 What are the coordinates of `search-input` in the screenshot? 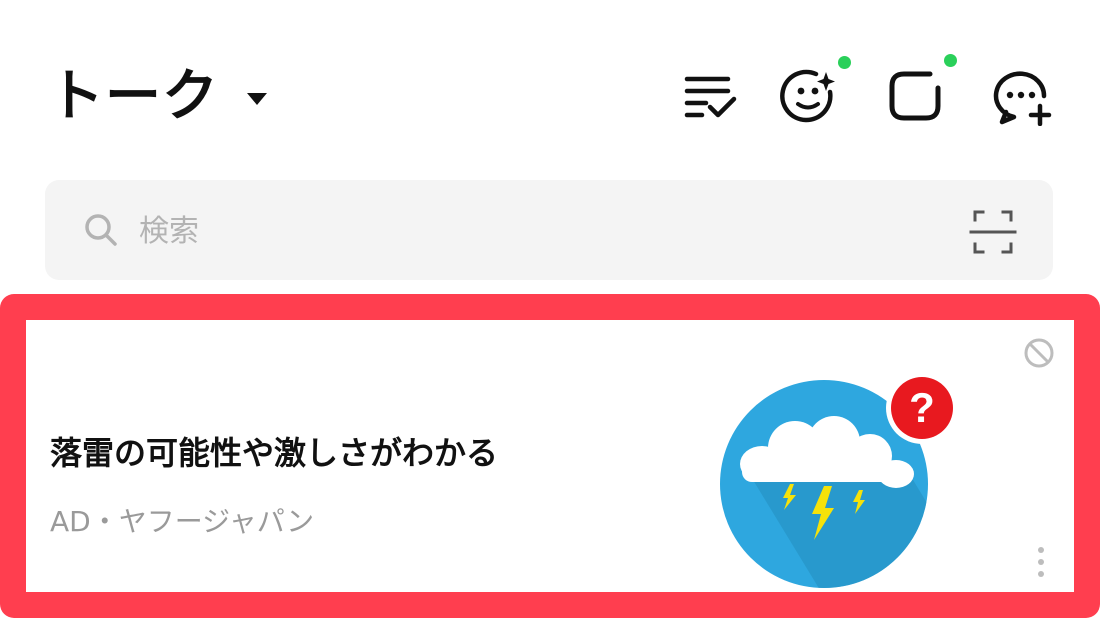 It's located at (529, 231).